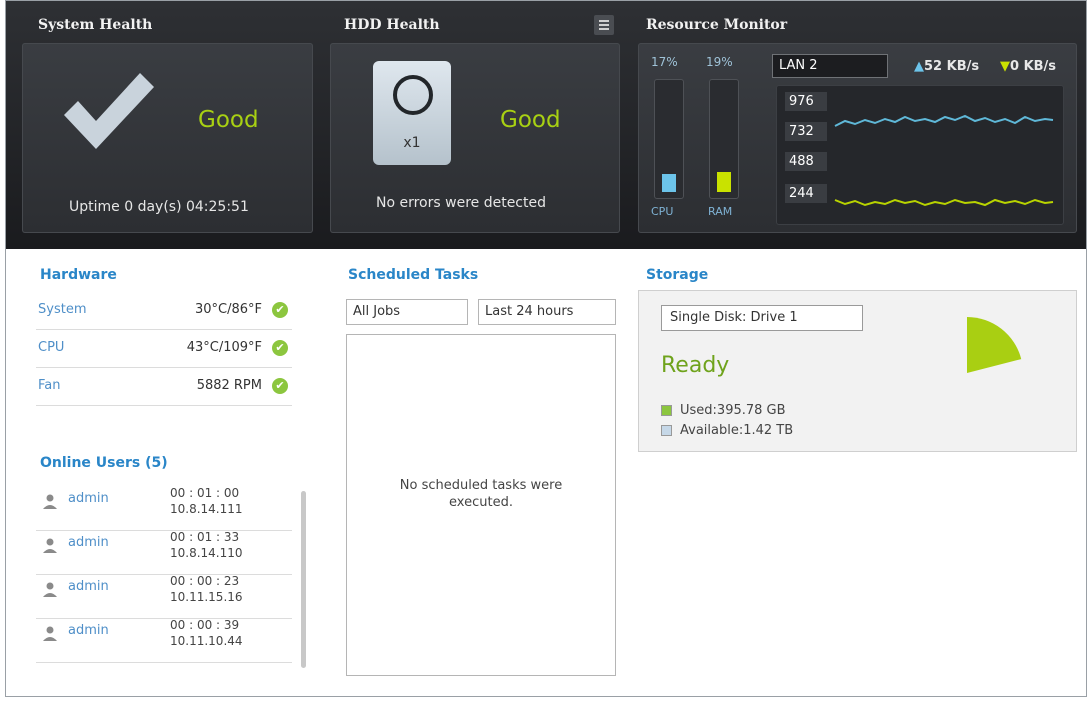 This screenshot has width=1092, height=701. I want to click on hardware-row-fan: Fan 5882 RPM ✔, so click(164, 387).